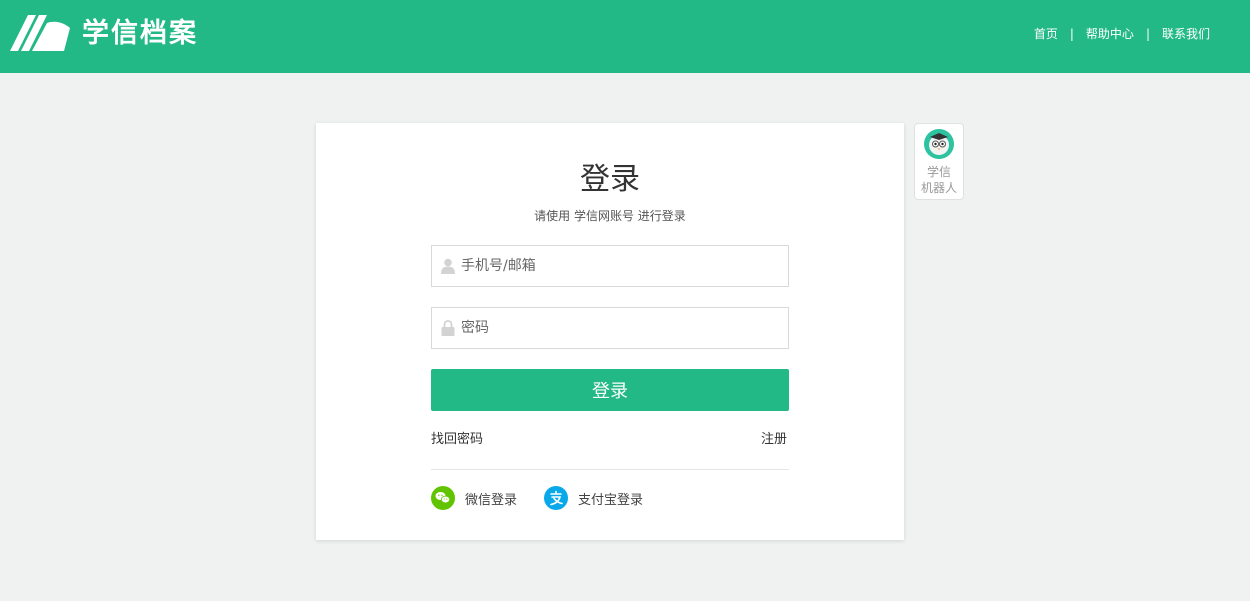 The height and width of the screenshot is (601, 1250). What do you see at coordinates (1186, 33) in the screenshot?
I see `nav-contact-link: 联系我们` at bounding box center [1186, 33].